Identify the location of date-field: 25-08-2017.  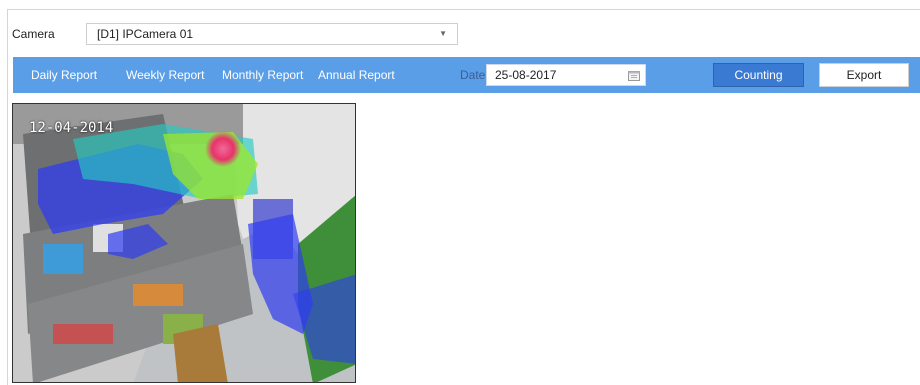
(566, 75).